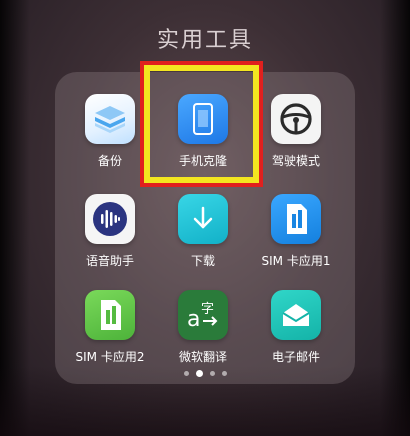  Describe the element at coordinates (296, 315) in the screenshot. I see `email-icon` at that location.